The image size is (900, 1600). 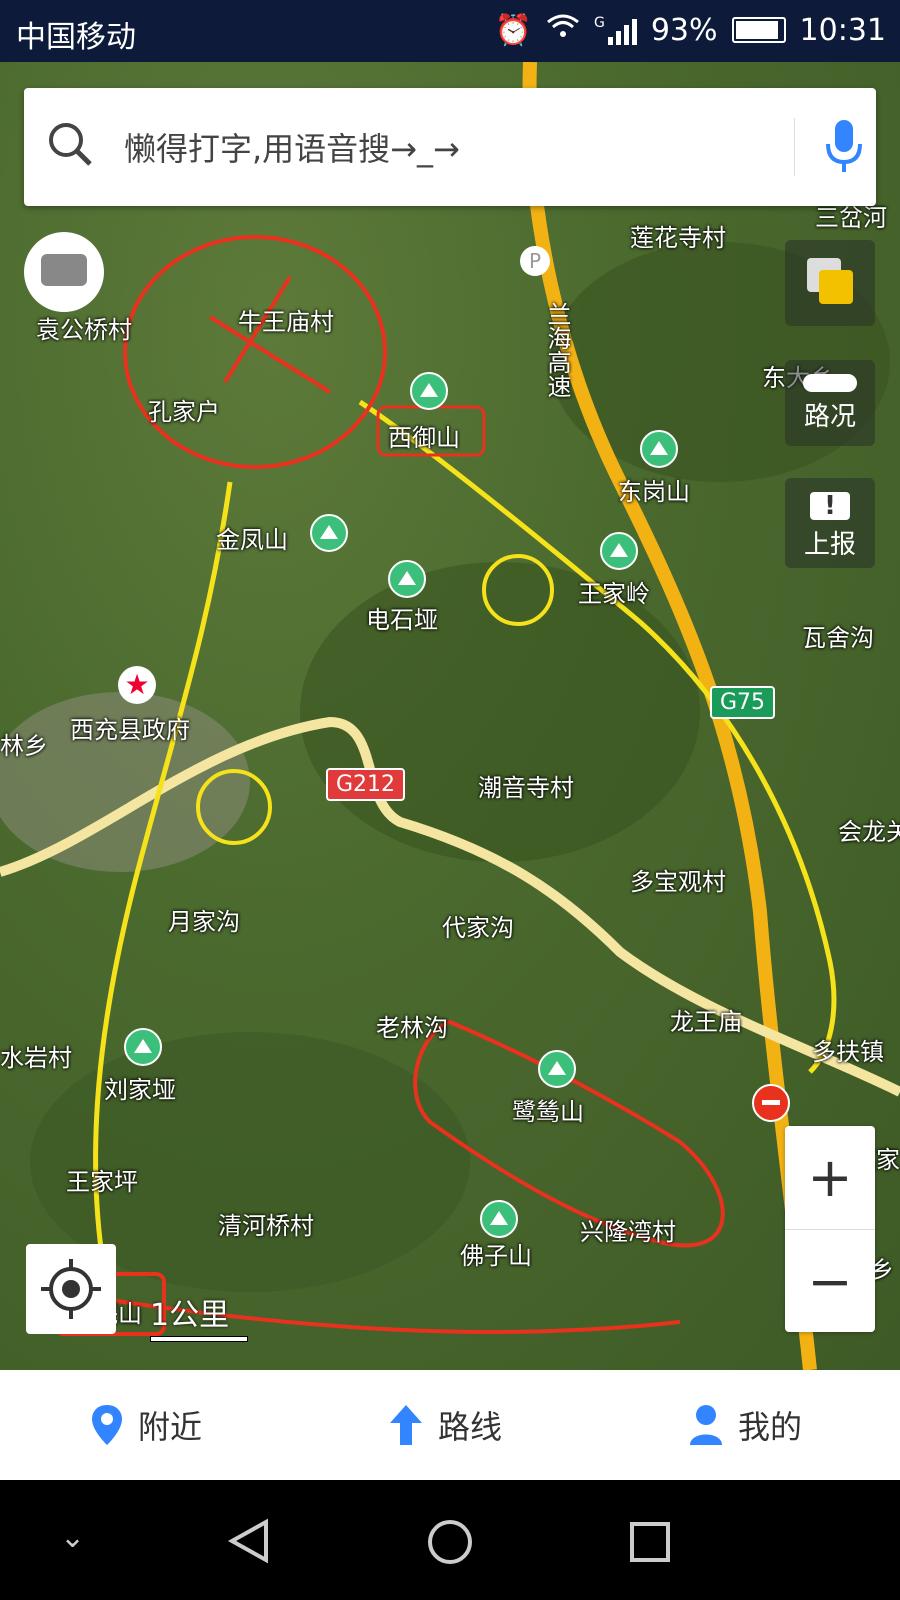 What do you see at coordinates (838, 635) in the screenshot?
I see `map-label: 瓦舍沟` at bounding box center [838, 635].